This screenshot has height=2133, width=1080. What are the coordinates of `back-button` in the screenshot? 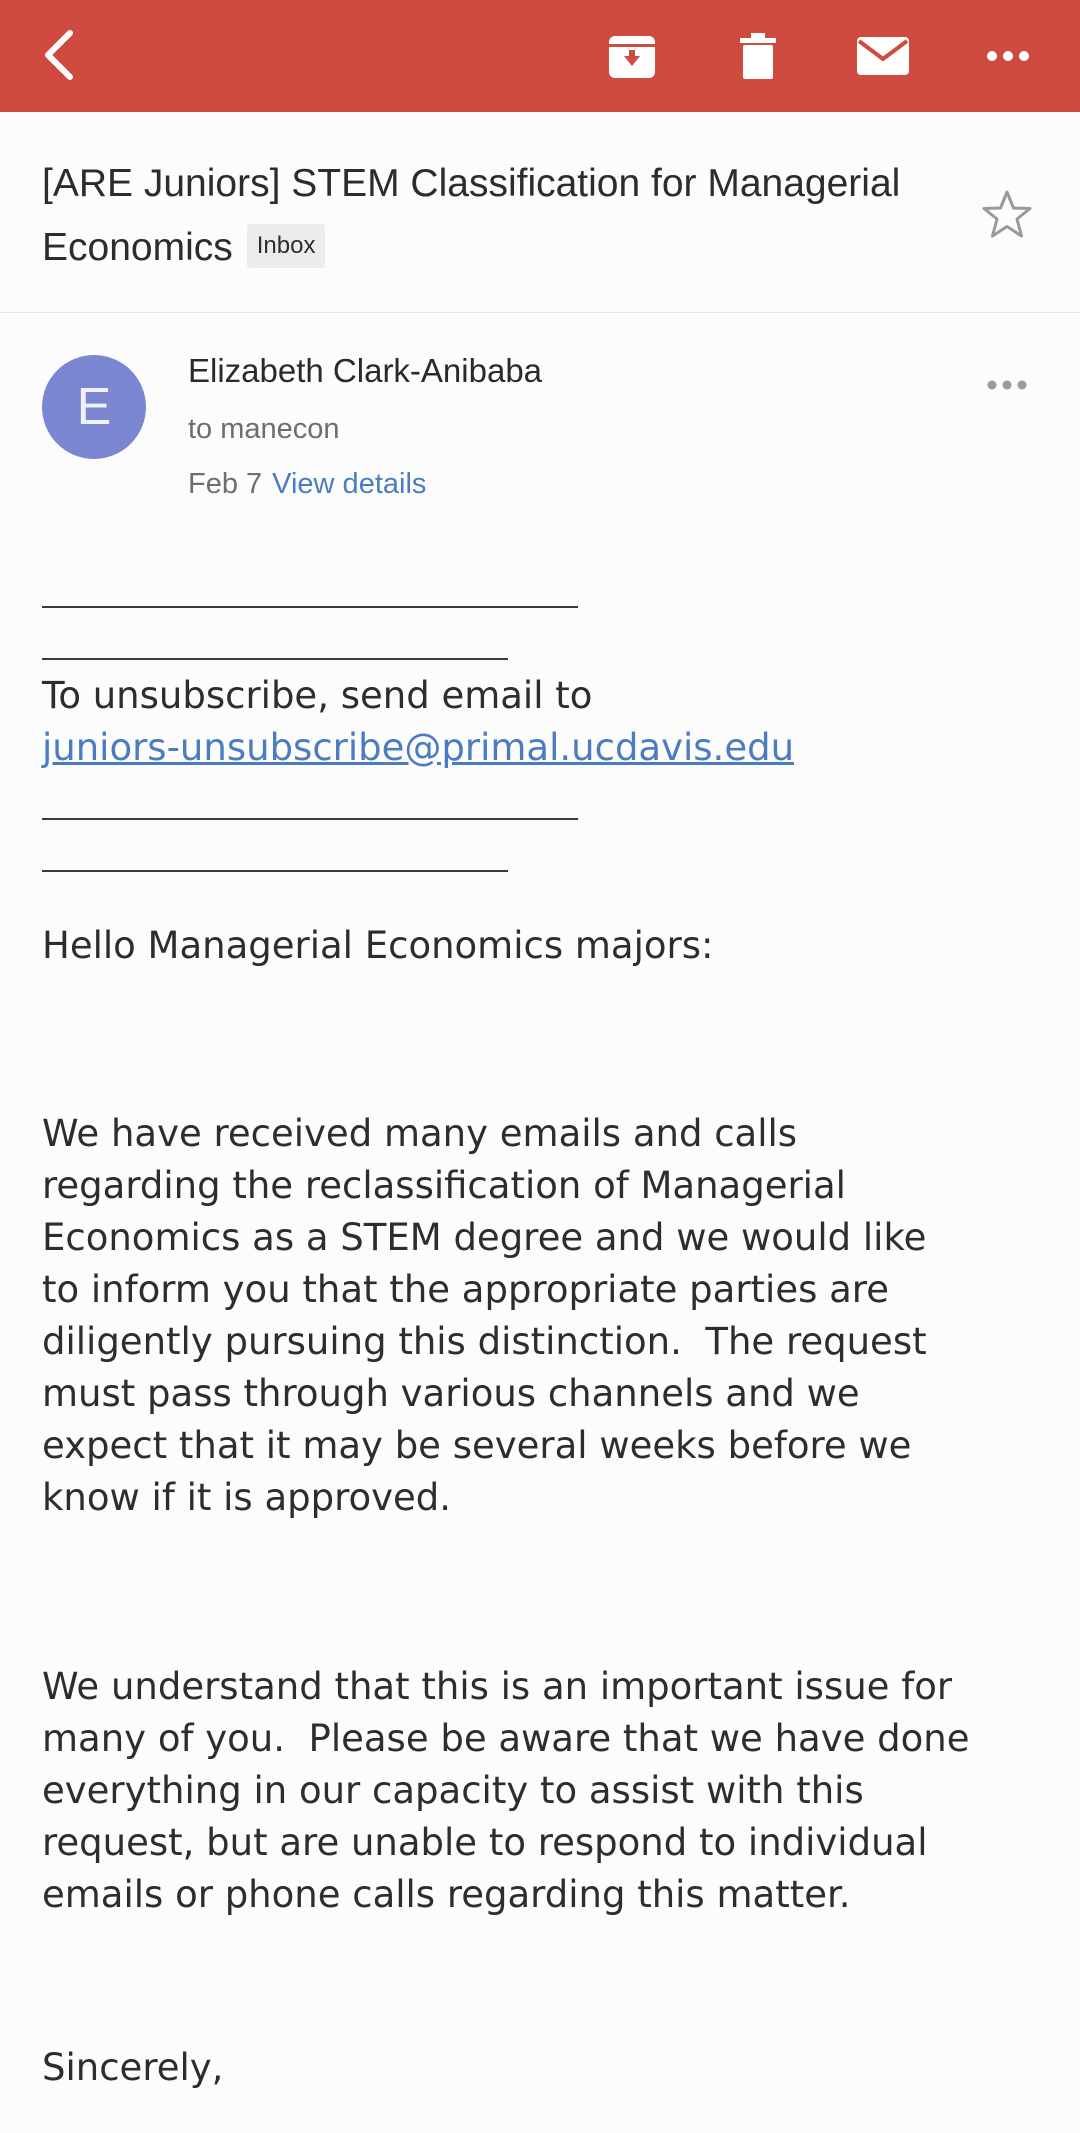 It's located at (60, 55).